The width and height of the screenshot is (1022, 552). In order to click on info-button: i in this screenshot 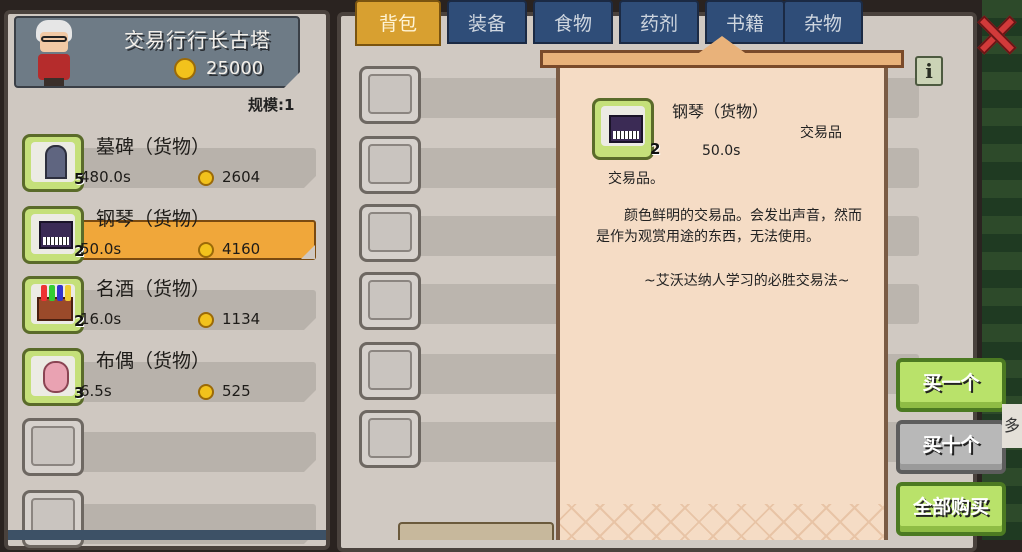, I will do `click(929, 71)`.